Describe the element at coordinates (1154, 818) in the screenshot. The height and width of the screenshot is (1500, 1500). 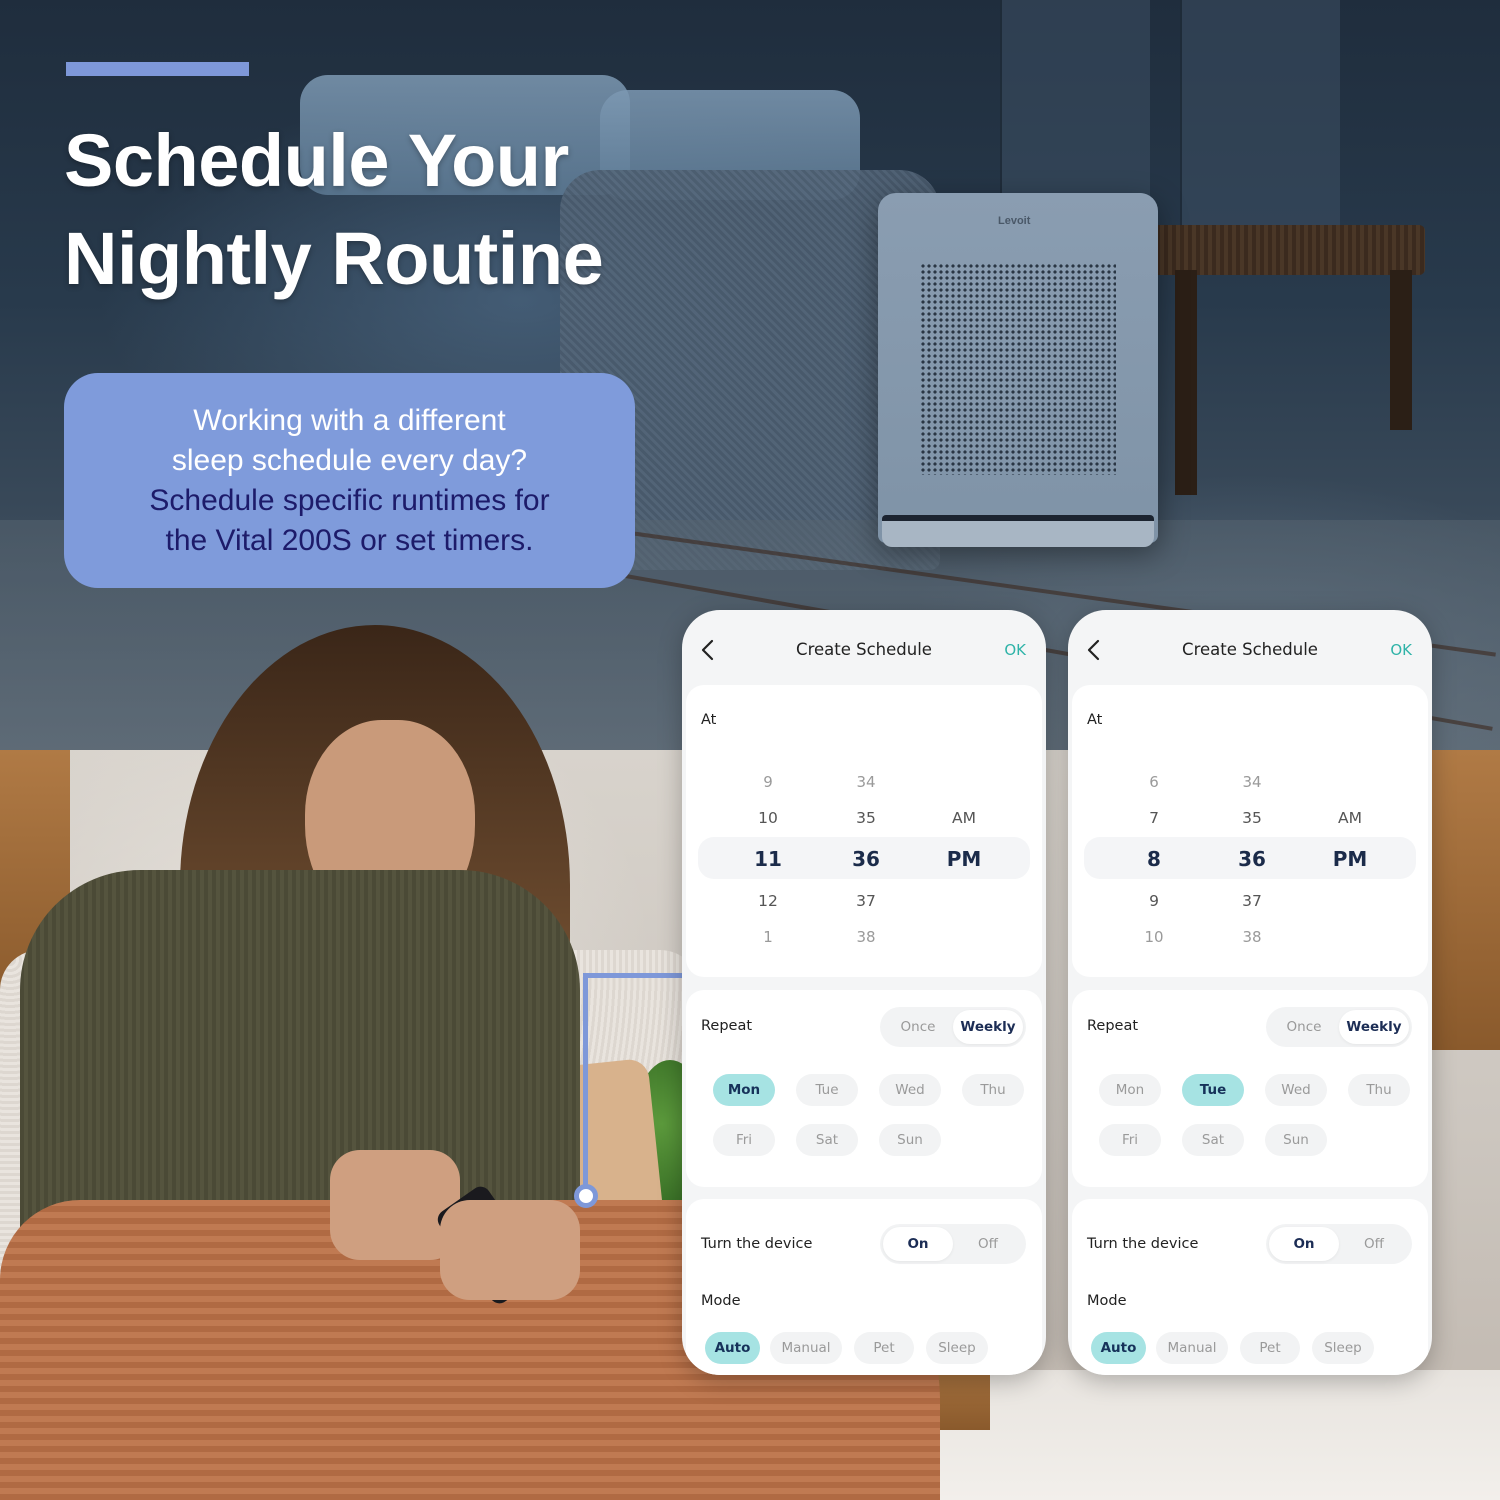
I see `hour-value: 7` at that location.